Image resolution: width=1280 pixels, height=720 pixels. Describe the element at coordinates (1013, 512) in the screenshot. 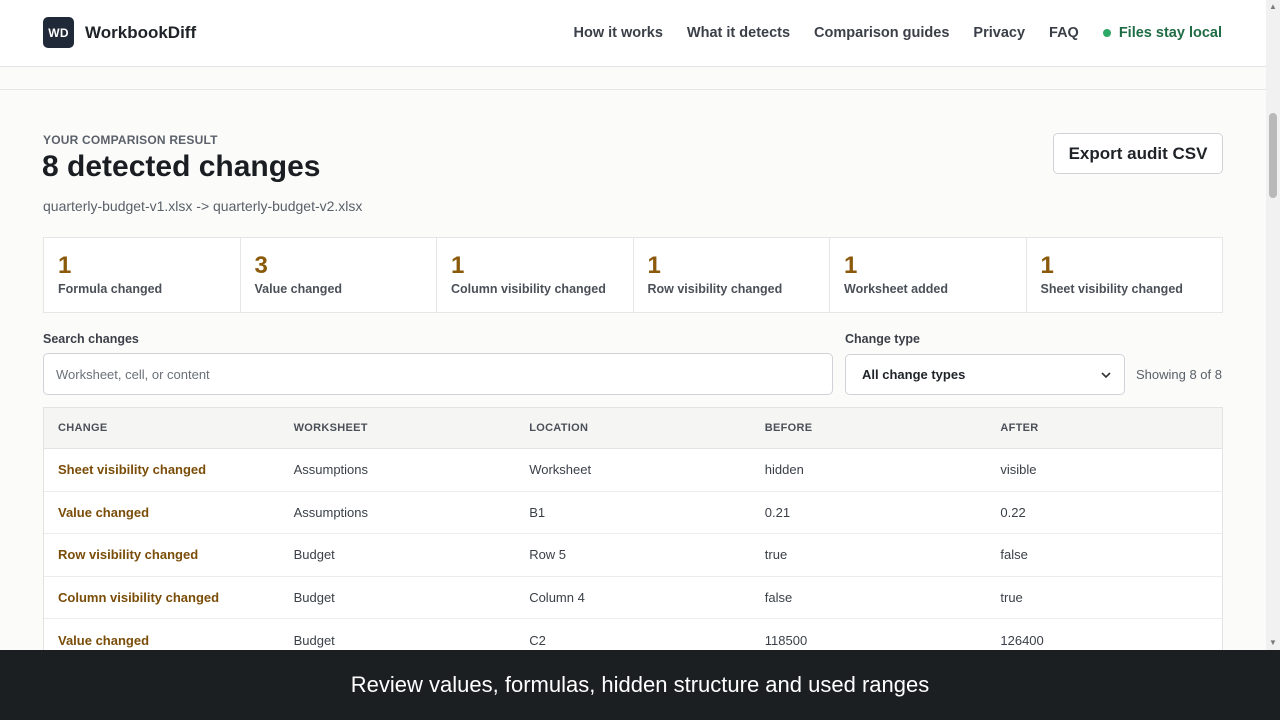

I see `after-cell: 0.22` at that location.